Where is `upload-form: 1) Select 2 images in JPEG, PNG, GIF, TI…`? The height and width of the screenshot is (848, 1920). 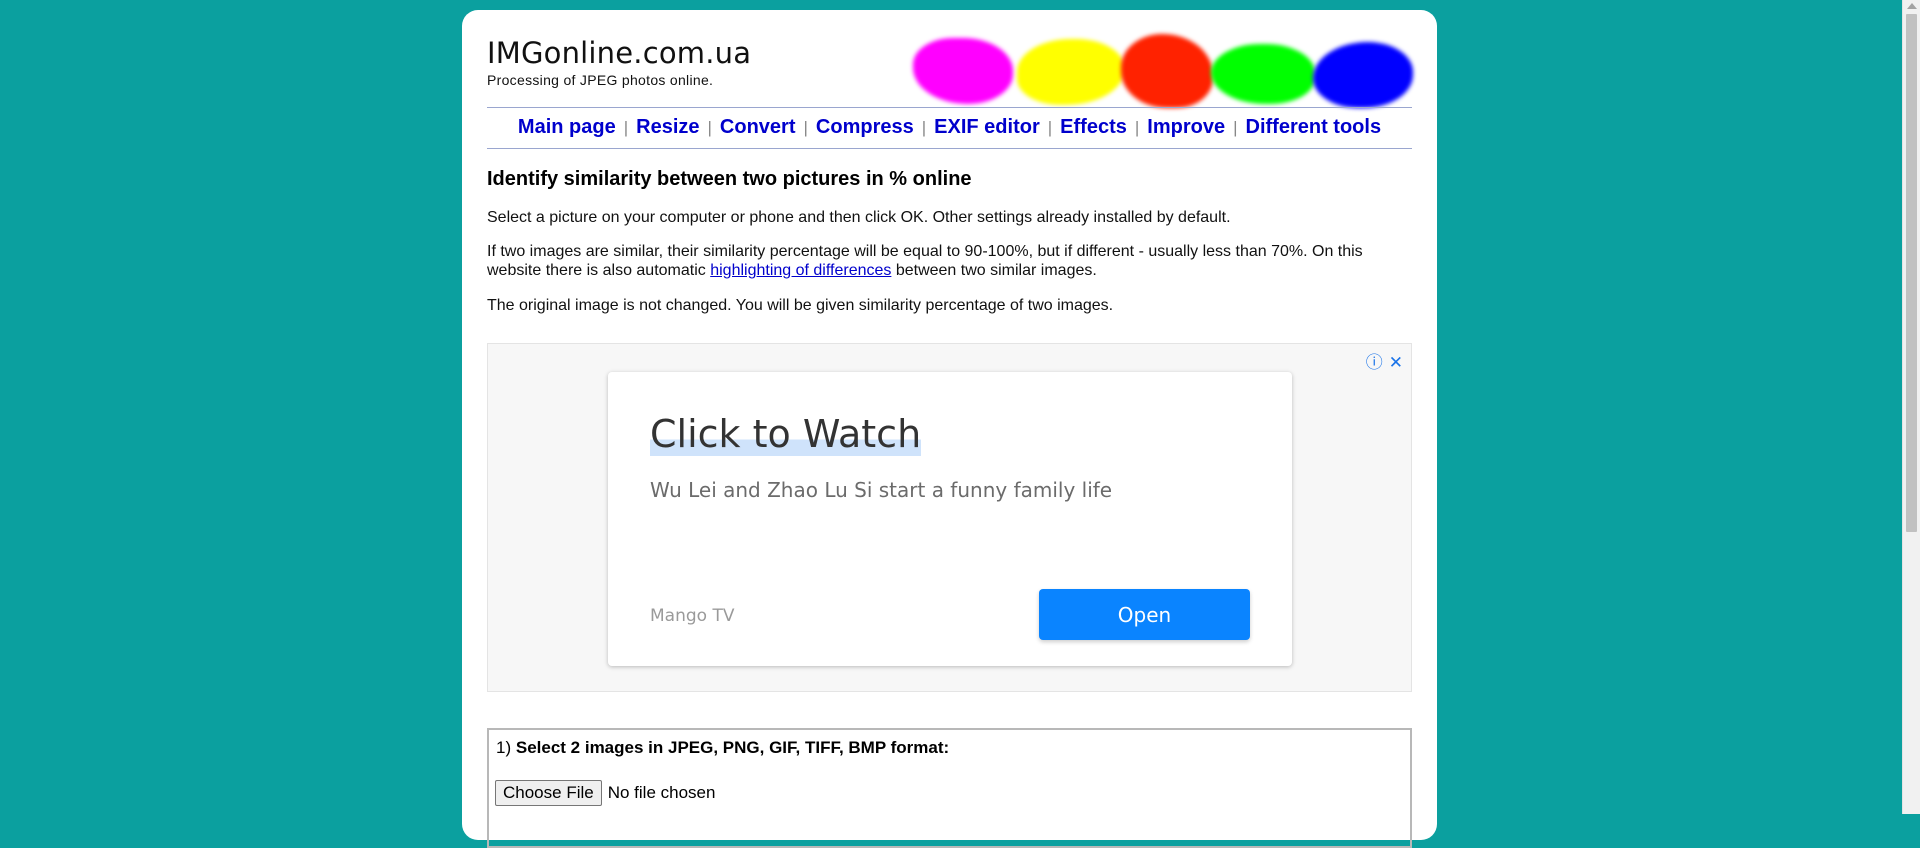
upload-form: 1) Select 2 images in JPEG, PNG, GIF, TI… is located at coordinates (949, 788).